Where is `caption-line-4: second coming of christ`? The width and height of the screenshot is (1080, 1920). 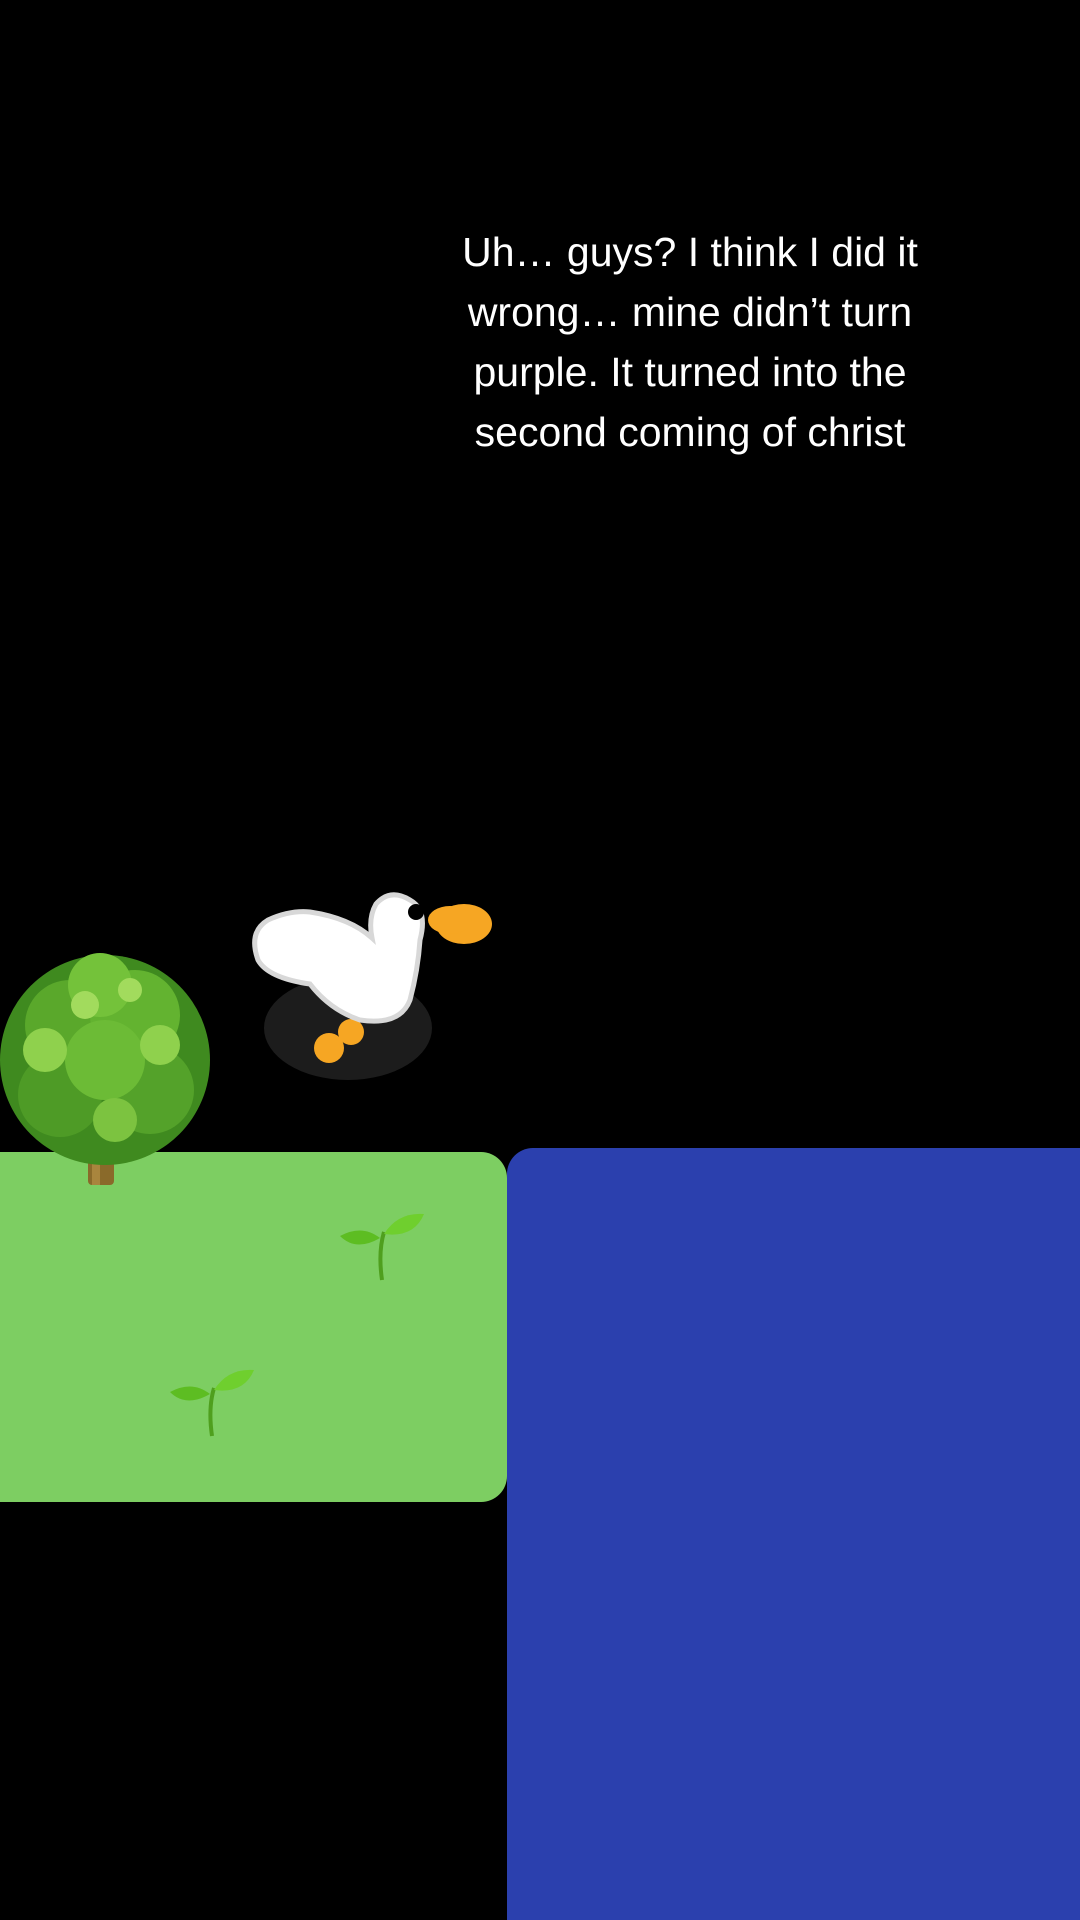 caption-line-4: second coming of christ is located at coordinates (690, 432).